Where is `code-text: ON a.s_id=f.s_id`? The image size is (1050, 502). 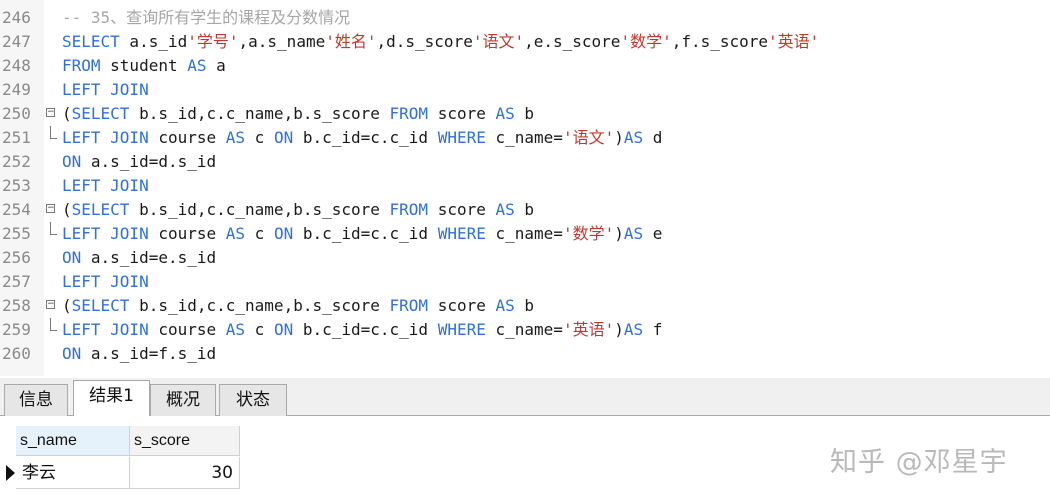 code-text: ON a.s_id=f.s_id is located at coordinates (139, 354).